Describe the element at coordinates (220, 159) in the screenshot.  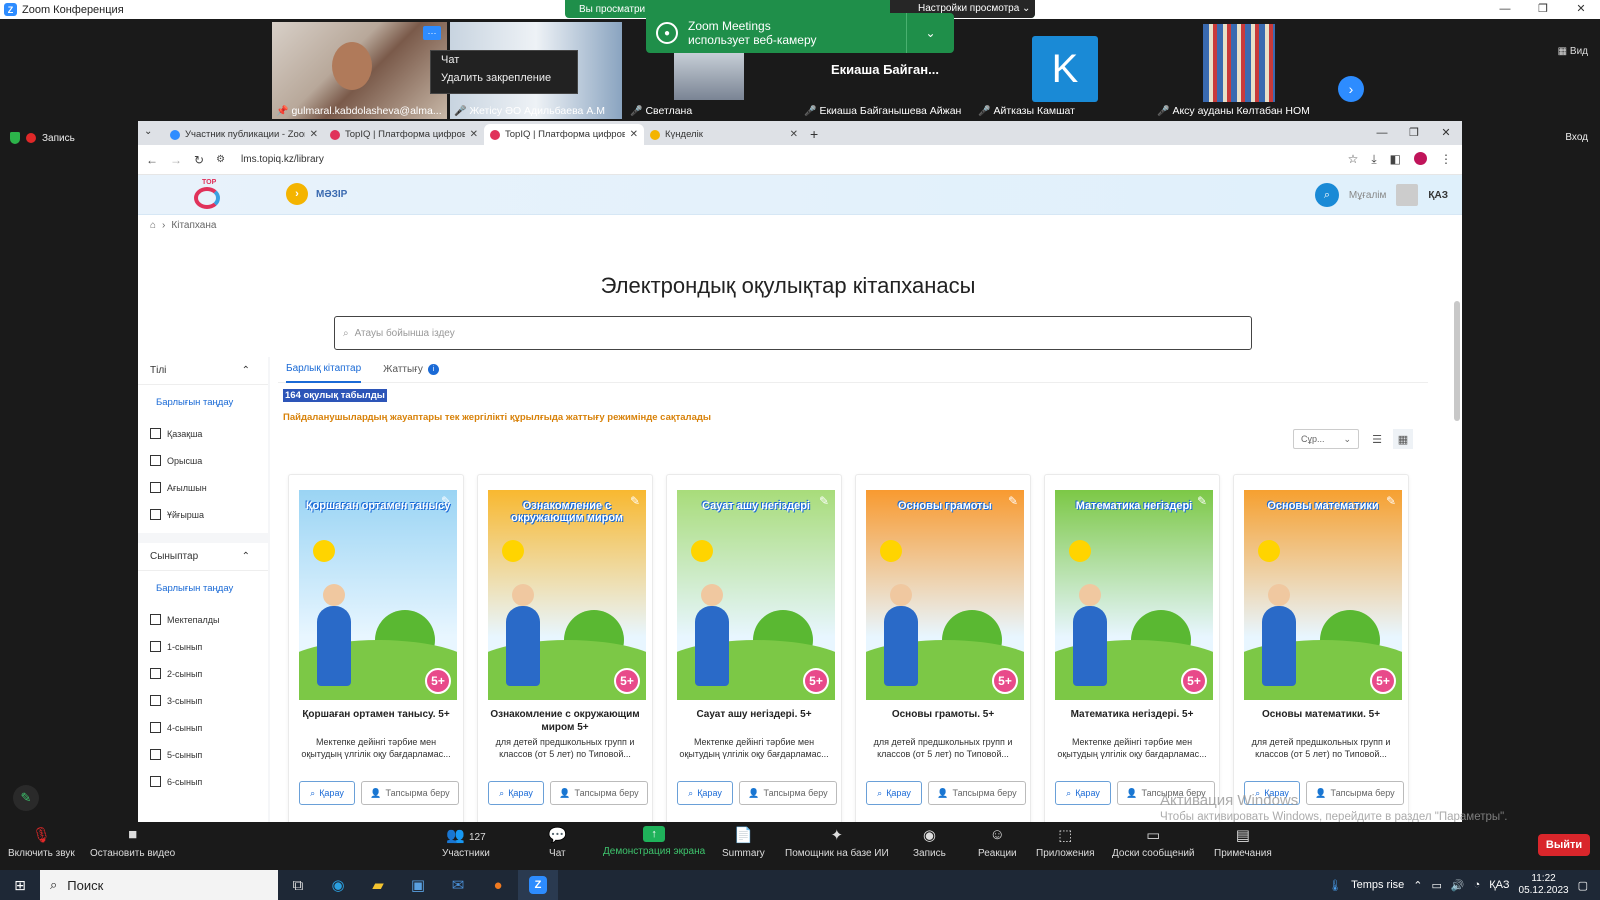
I see `site-info-icon: ⚙` at that location.